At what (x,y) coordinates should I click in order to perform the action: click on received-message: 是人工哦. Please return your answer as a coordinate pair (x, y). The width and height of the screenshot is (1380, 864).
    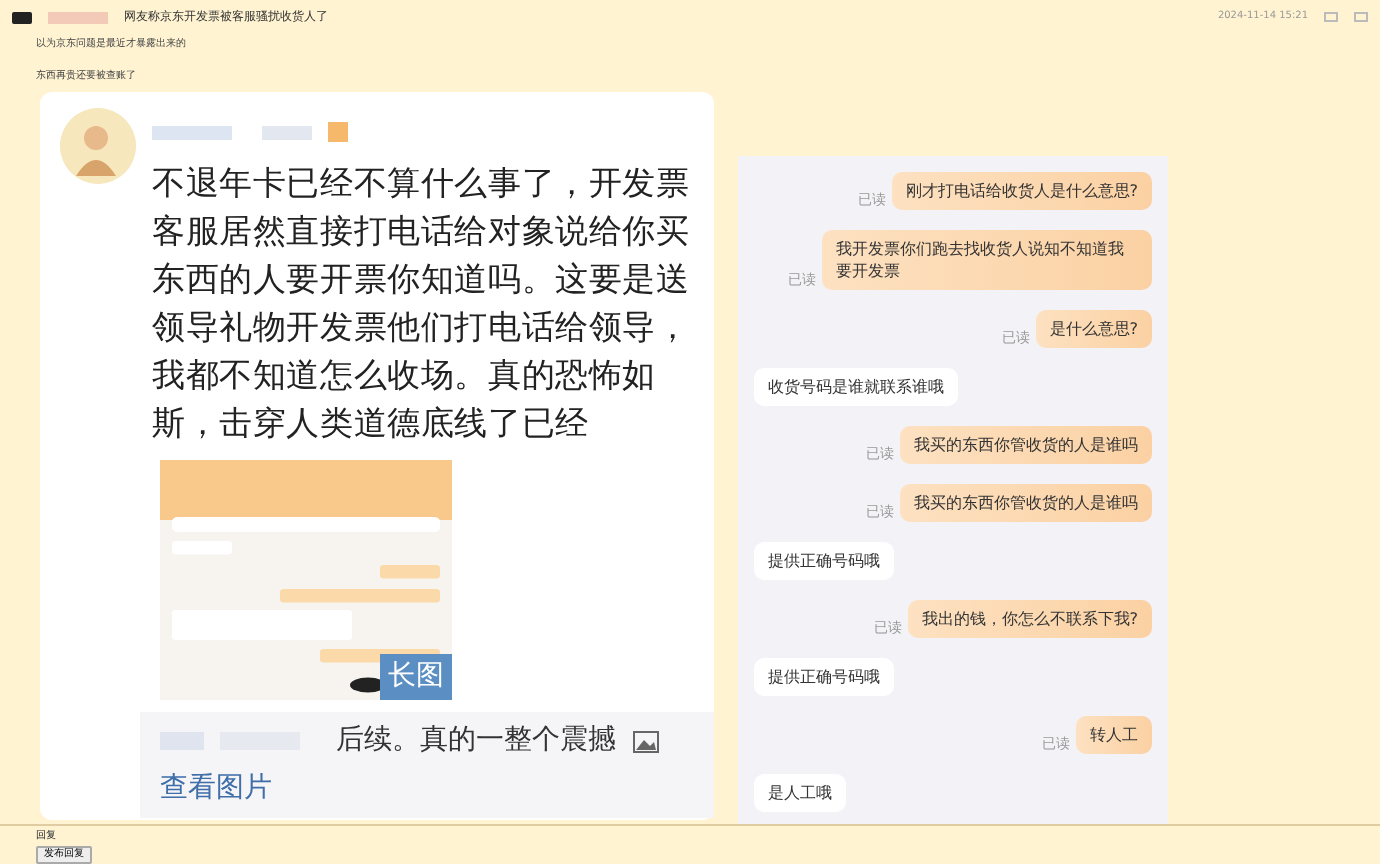
    Looking at the image, I should click on (800, 793).